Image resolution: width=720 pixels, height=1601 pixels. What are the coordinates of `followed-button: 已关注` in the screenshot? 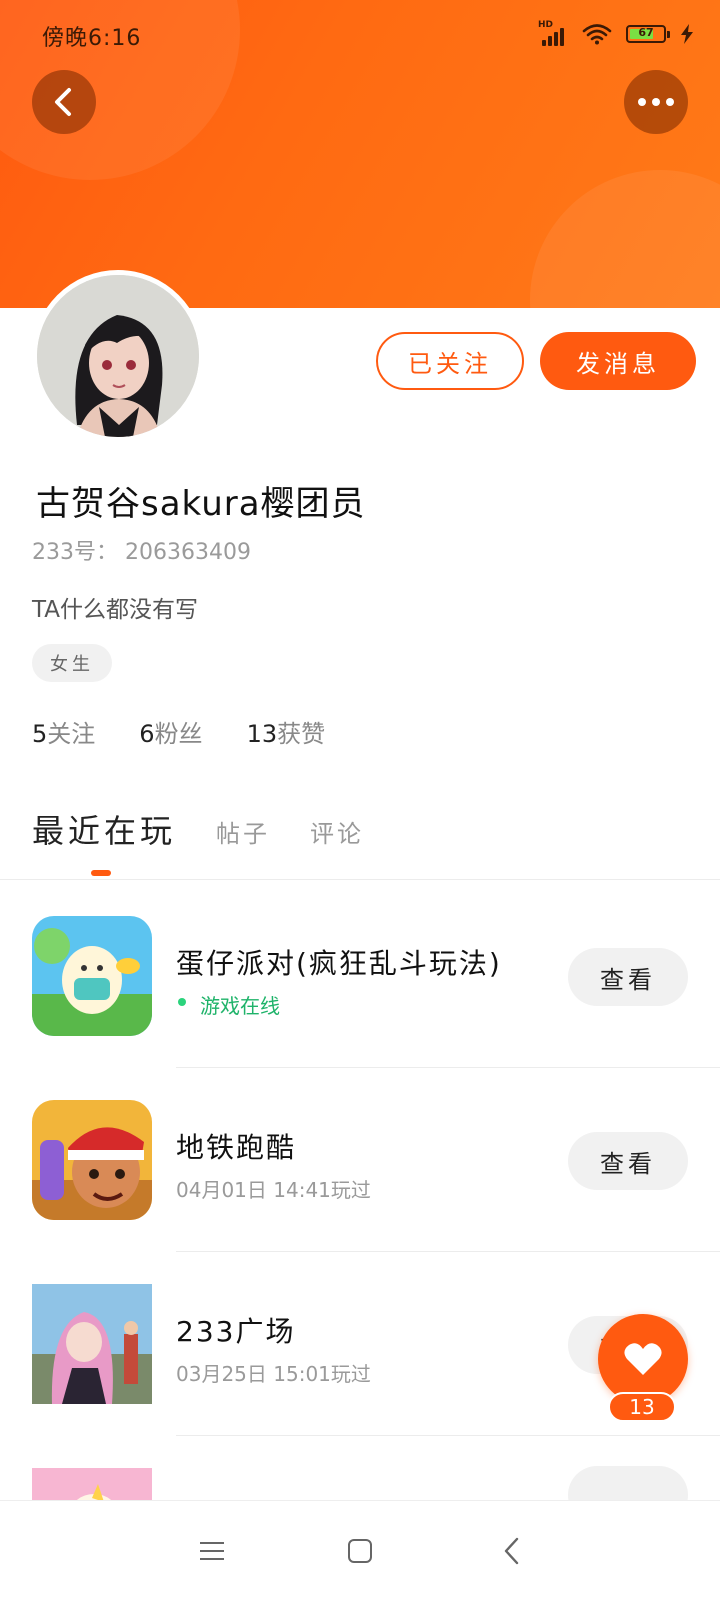 It's located at (450, 361).